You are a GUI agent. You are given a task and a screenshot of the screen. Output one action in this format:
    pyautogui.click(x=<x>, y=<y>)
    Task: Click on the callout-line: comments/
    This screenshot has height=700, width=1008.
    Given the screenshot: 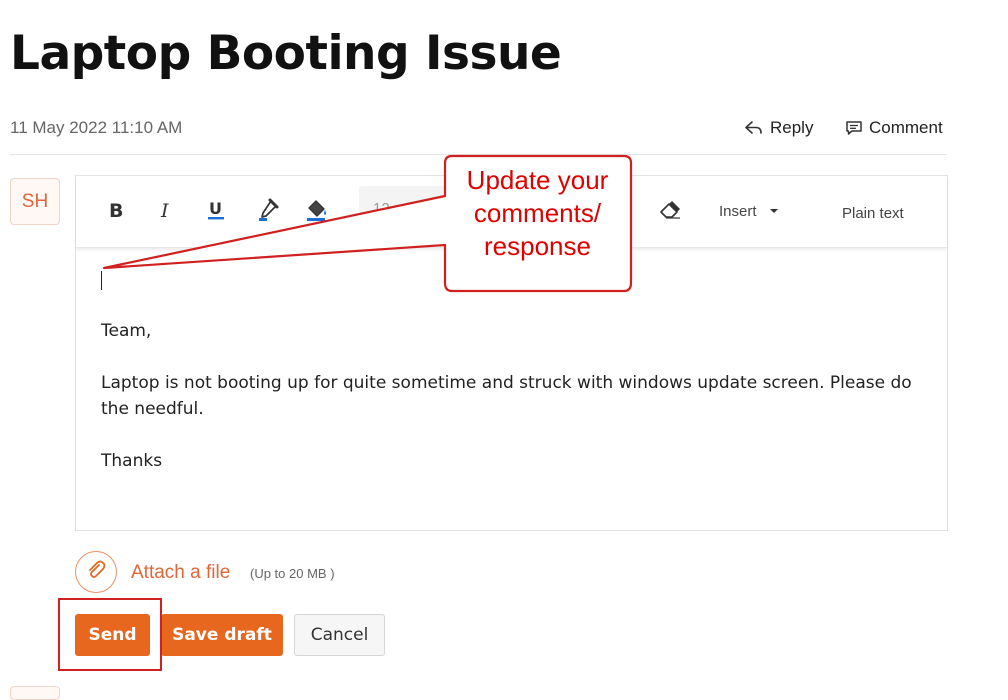 What is the action you would take?
    pyautogui.click(x=537, y=213)
    